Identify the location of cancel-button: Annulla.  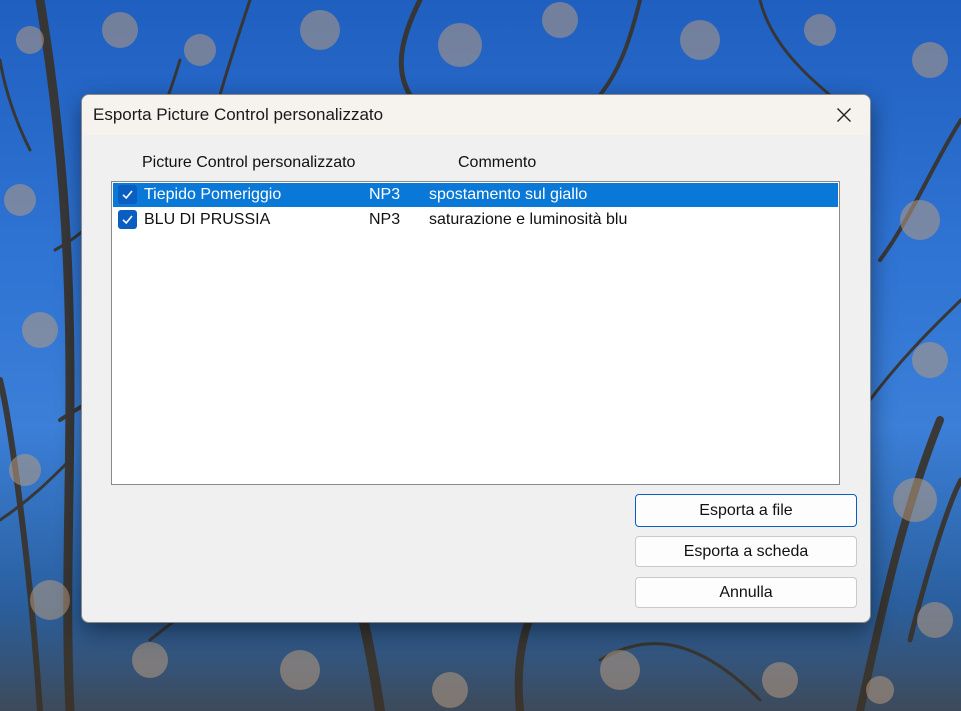
(746, 592).